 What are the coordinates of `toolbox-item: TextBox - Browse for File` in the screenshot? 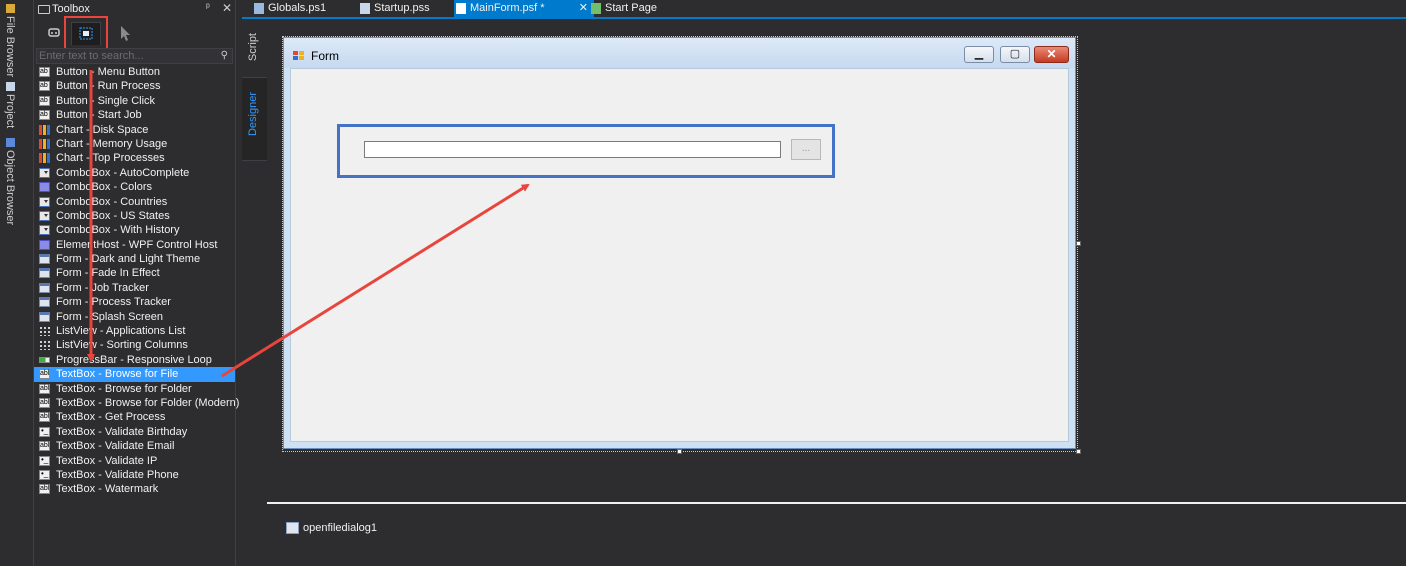 It's located at (134, 374).